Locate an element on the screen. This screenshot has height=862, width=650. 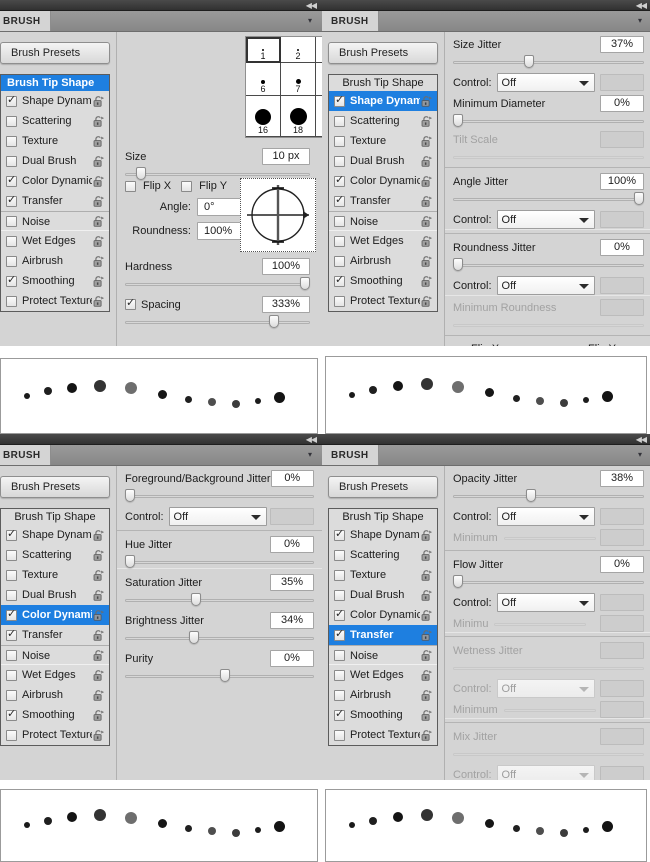
panel-menu-icon-br: ▾ is located at coordinates (643, 455).